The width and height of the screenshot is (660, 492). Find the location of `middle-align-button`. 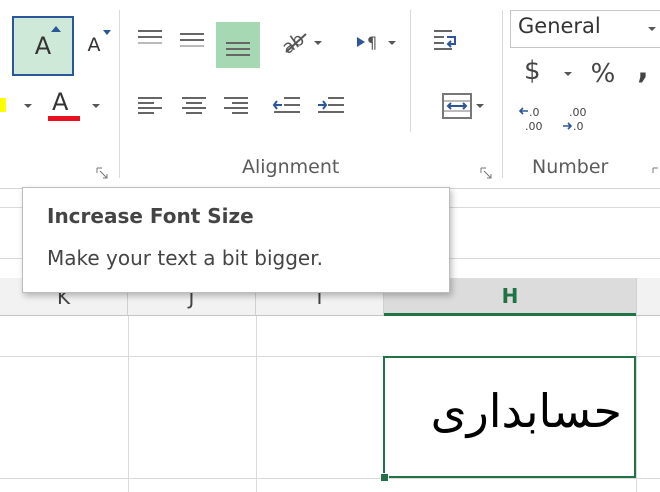

middle-align-button is located at coordinates (192, 39).